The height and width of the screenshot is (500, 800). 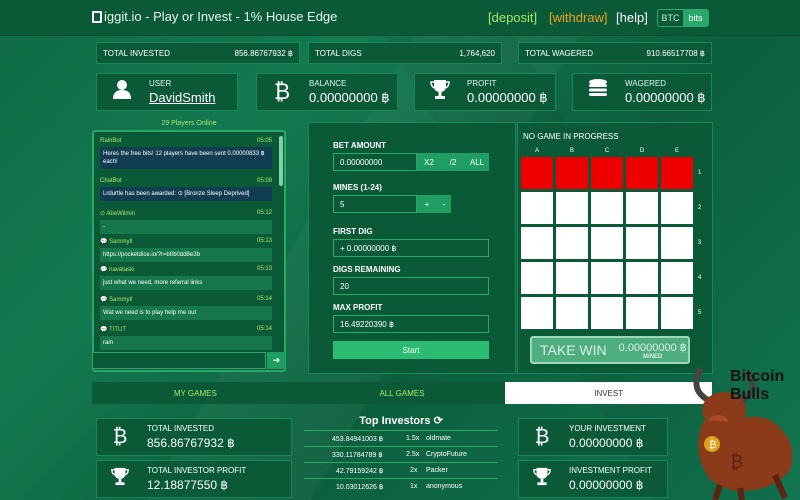 What do you see at coordinates (338, 53) in the screenshot?
I see `stat-label: TOTAL DIGS` at bounding box center [338, 53].